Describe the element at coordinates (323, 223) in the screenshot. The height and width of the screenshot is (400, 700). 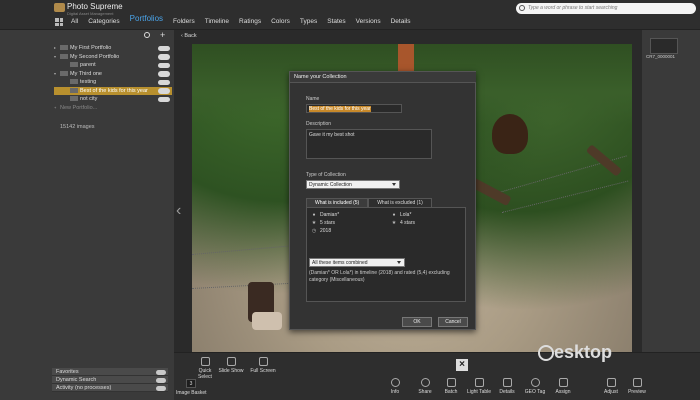
I see `criterion-item: ★ 5 stars` at that location.